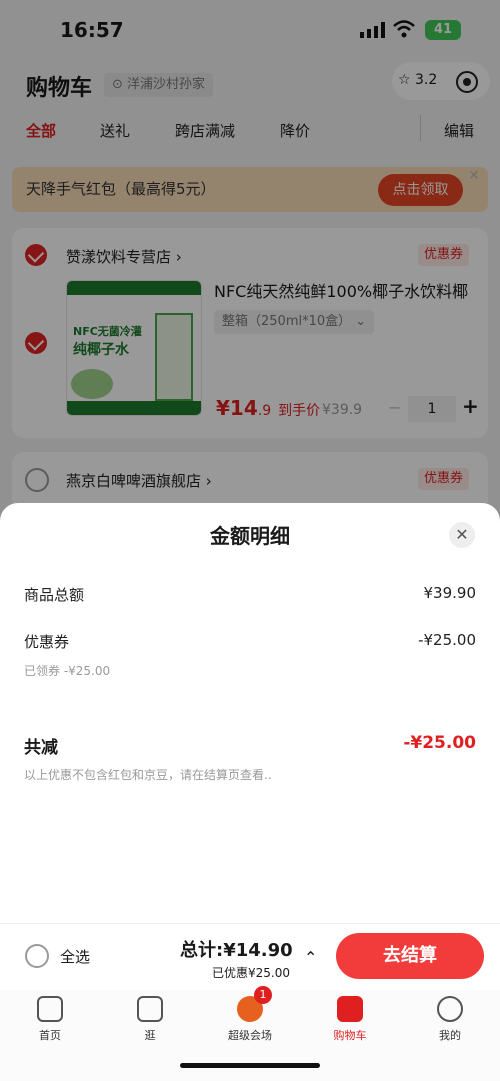 This screenshot has width=500, height=1081. I want to click on nav-home: 首页, so click(50, 1019).